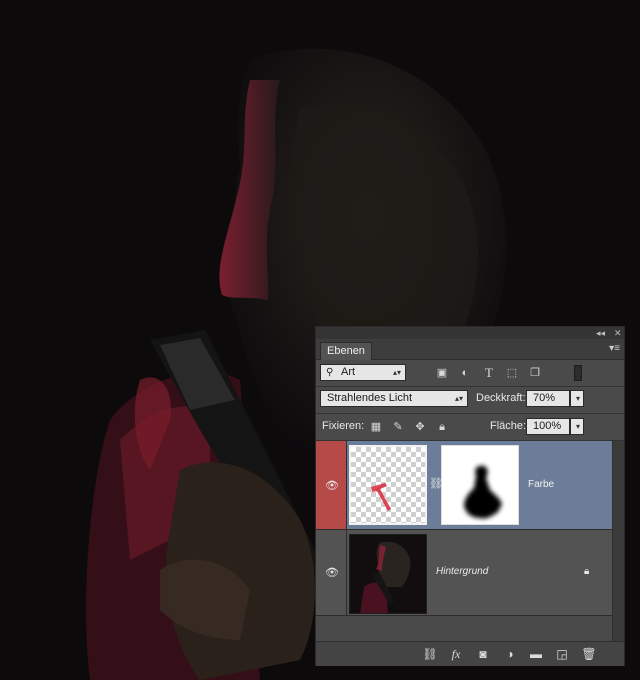  I want to click on new-group-icon: ▬, so click(536, 654).